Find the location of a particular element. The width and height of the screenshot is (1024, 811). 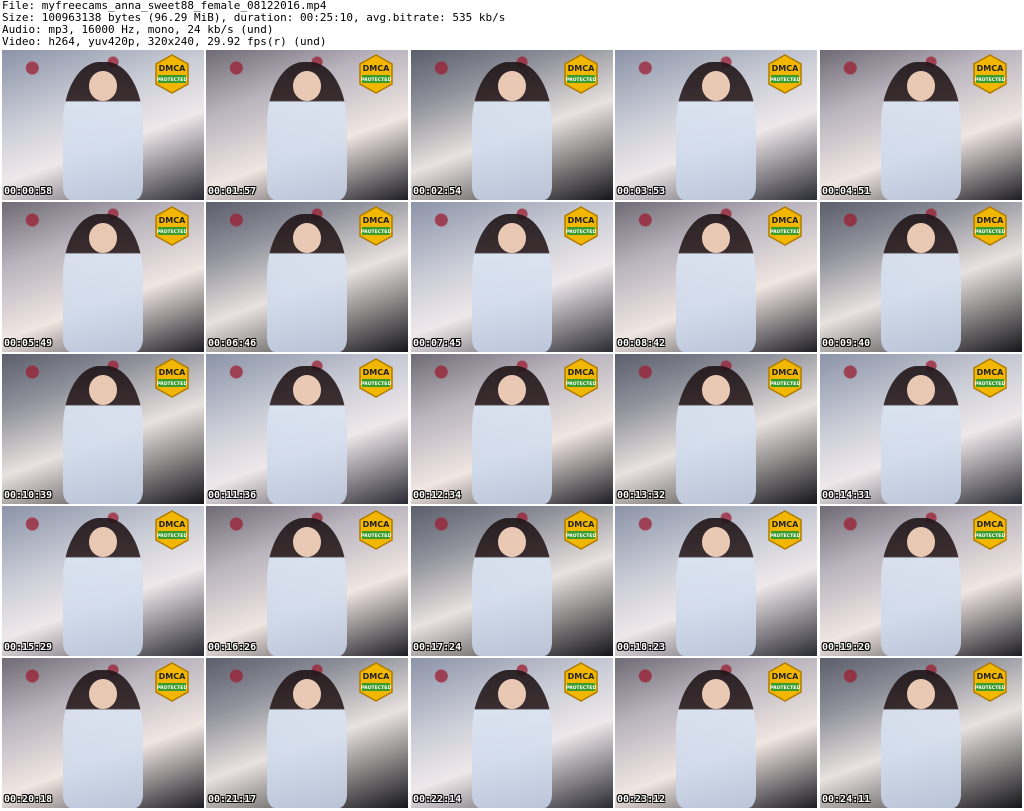

video-thumbnail: DMCA PROTECTED 00:02:54 is located at coordinates (512, 125).